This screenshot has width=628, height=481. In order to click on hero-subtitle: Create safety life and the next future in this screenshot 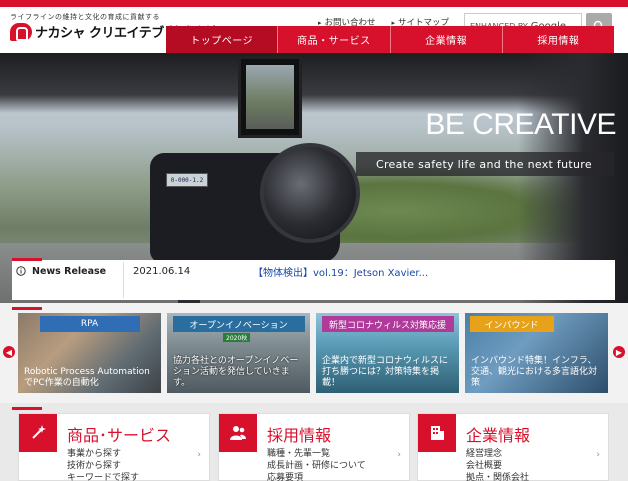, I will do `click(485, 164)`.